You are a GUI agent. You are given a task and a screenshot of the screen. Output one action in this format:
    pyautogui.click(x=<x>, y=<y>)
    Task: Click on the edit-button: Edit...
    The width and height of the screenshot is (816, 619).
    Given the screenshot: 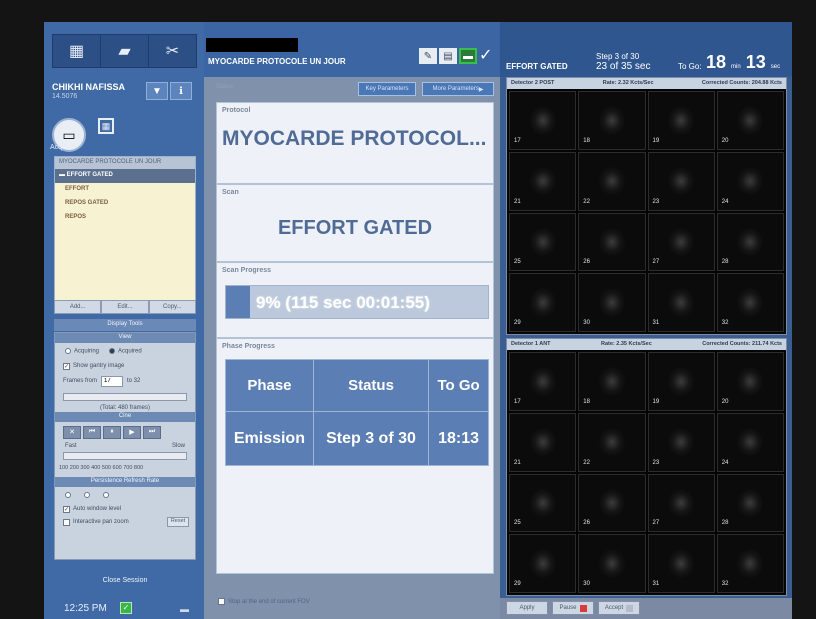 What is the action you would take?
    pyautogui.click(x=125, y=307)
    